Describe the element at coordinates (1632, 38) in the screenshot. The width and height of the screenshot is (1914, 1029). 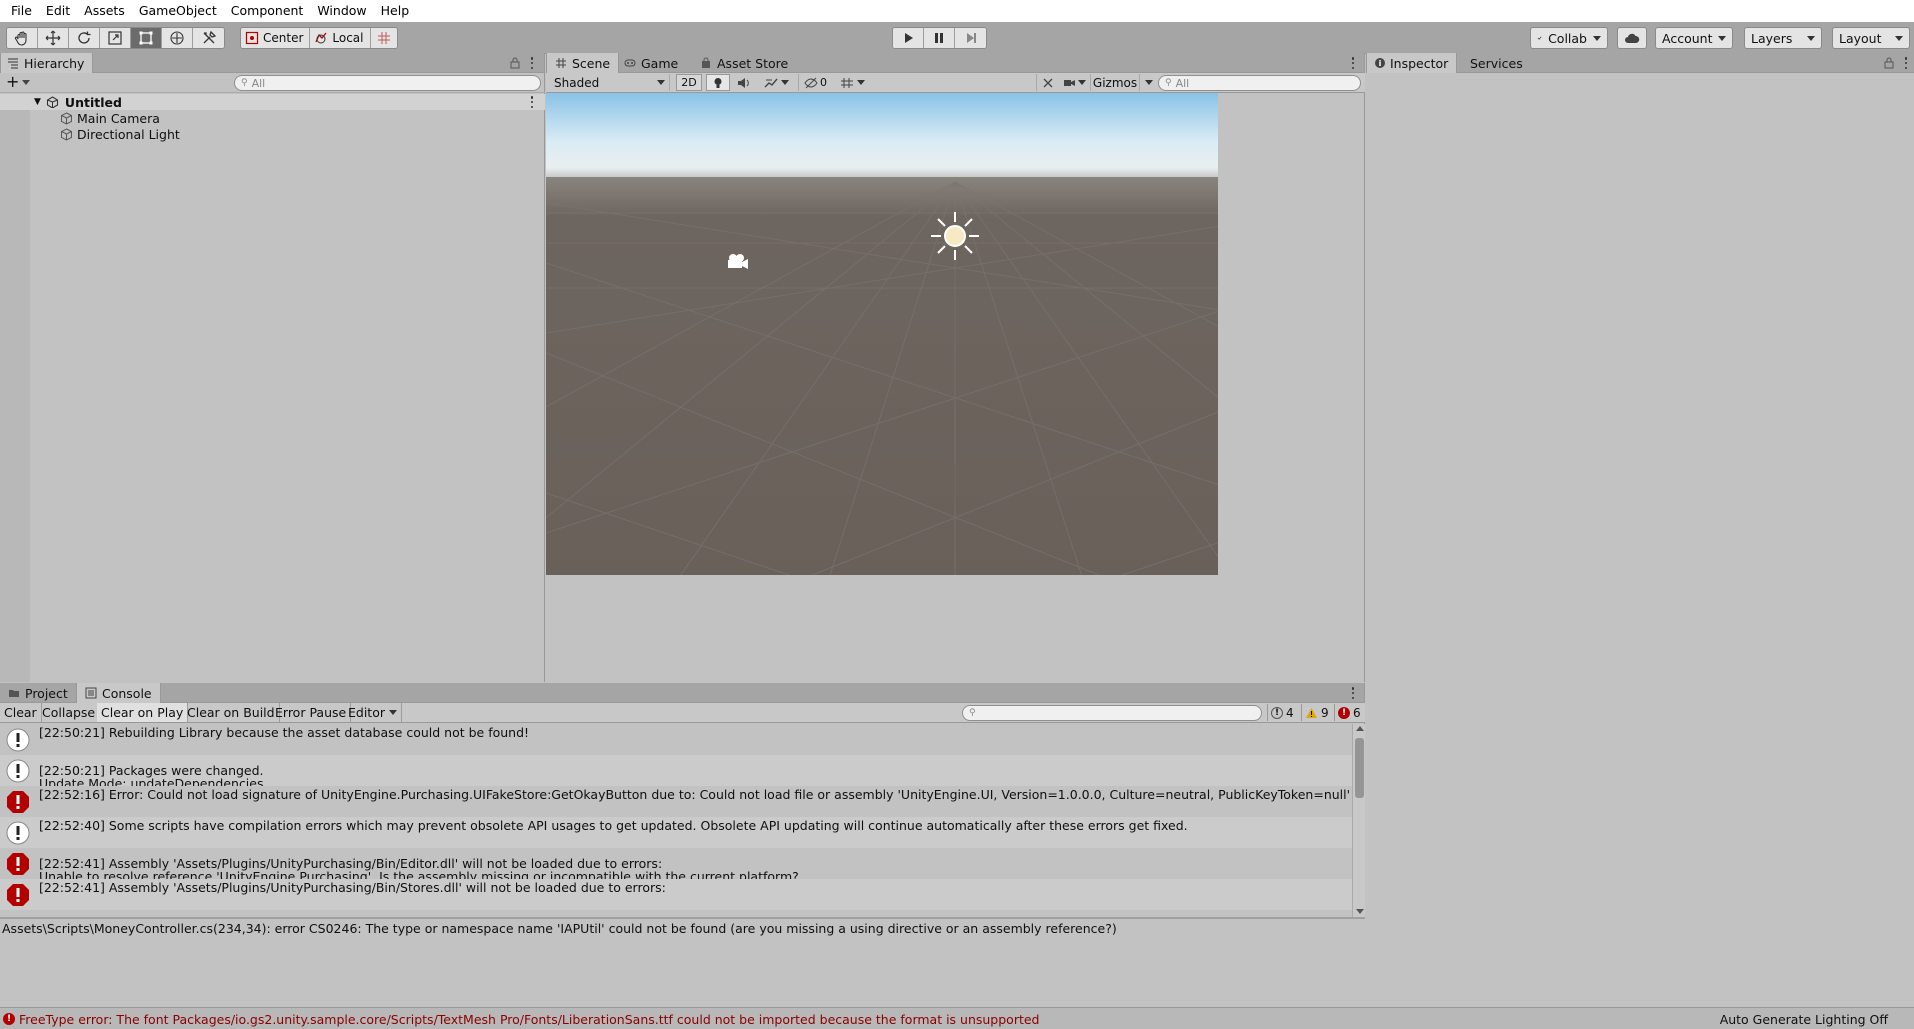
I see `cloud-button` at that location.